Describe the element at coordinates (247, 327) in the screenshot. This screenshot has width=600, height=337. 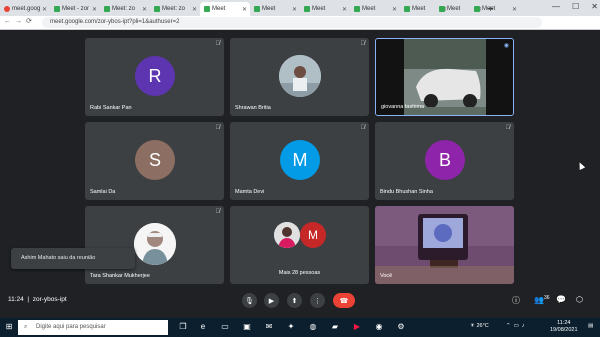
I see `store-icon: ▣` at that location.